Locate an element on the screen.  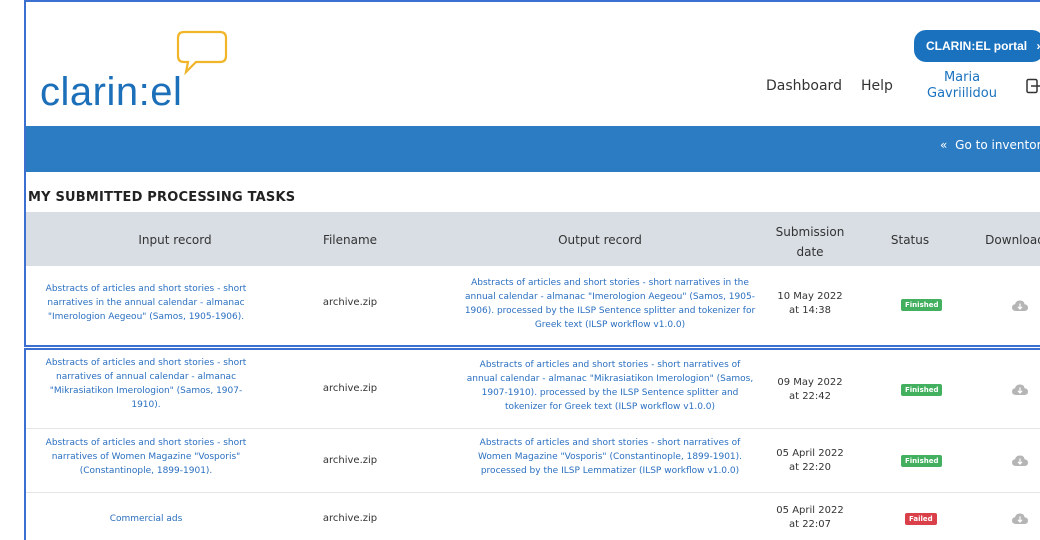
text-line: Commercial ads is located at coordinates (146, 519).